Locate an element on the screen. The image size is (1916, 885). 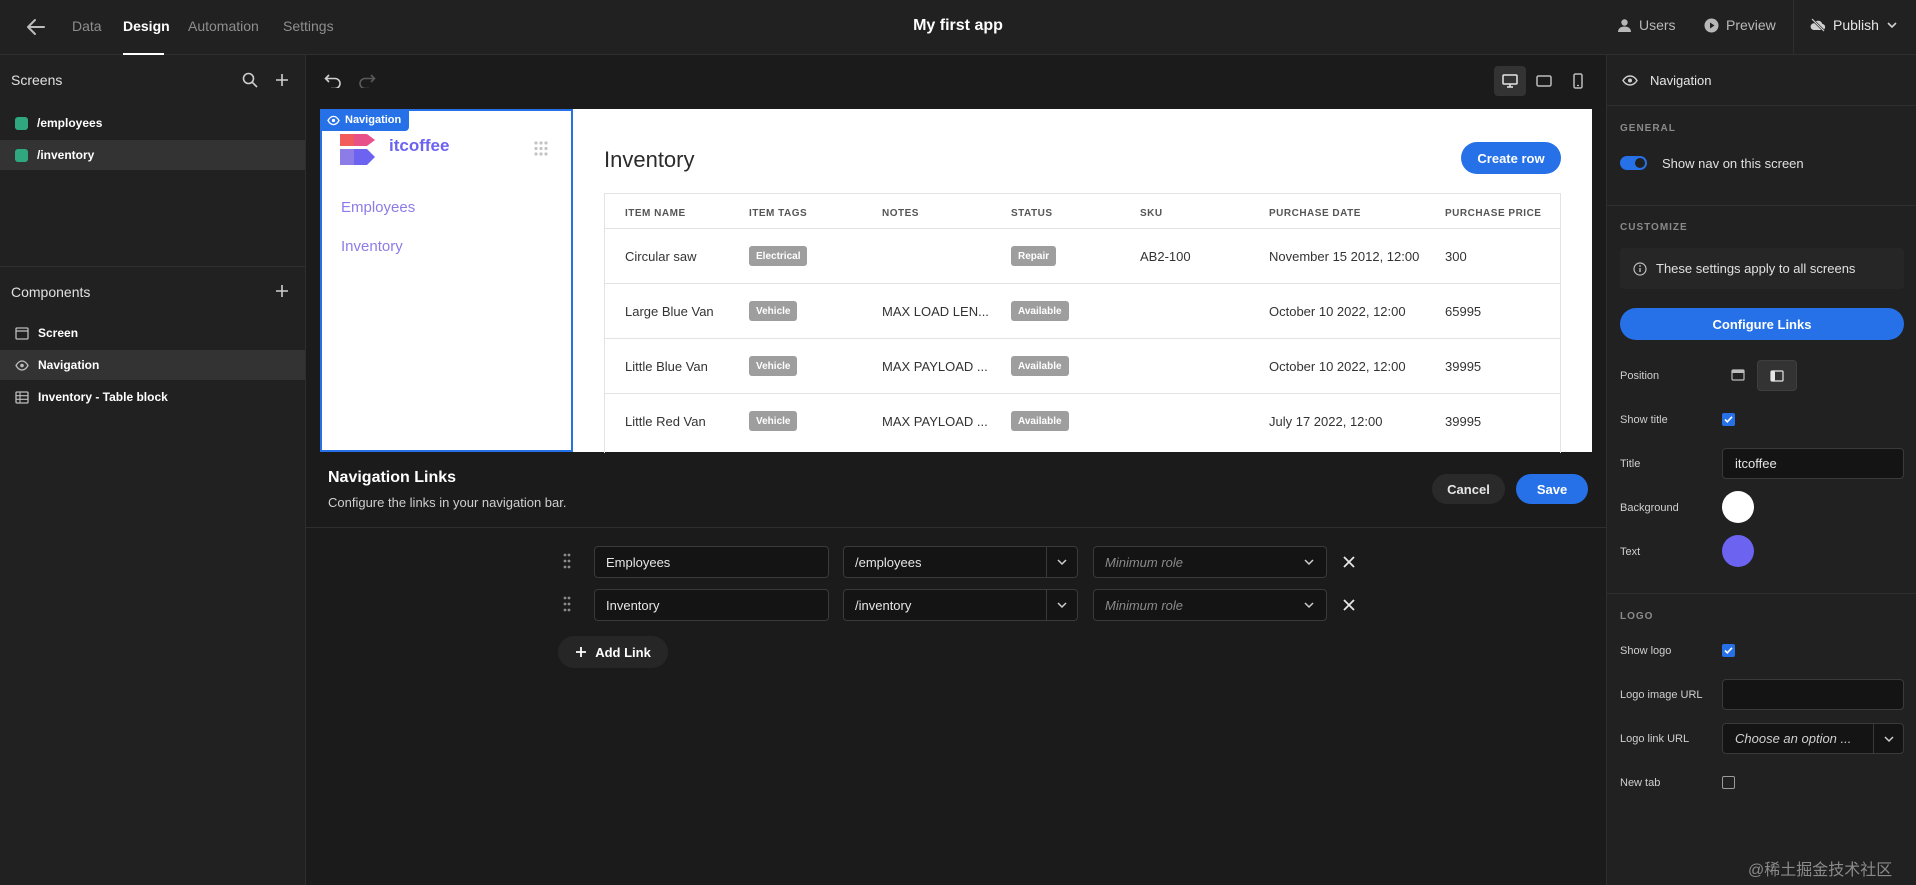
tab-design: Design is located at coordinates (146, 26).